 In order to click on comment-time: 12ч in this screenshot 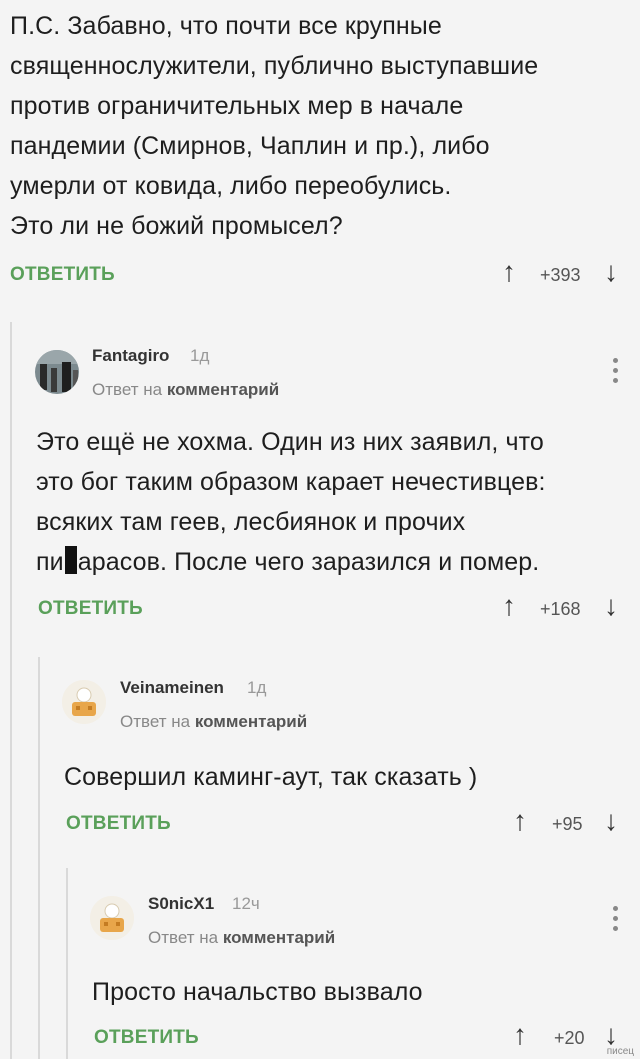, I will do `click(246, 903)`.